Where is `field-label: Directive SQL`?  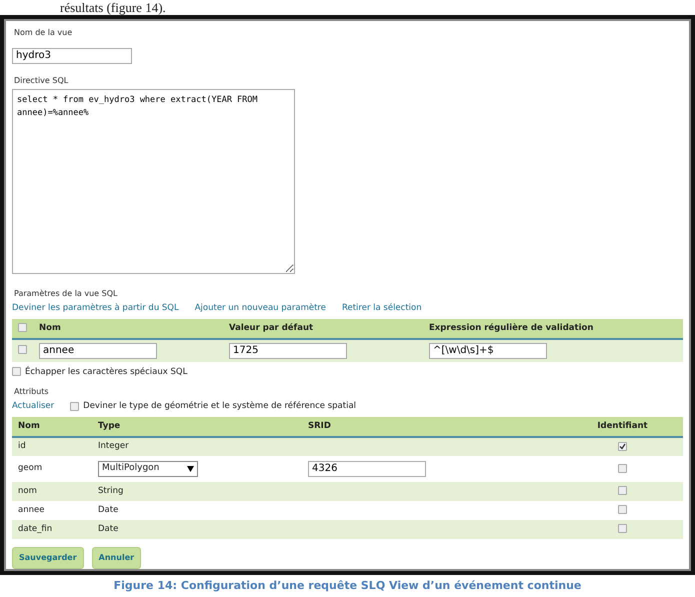
field-label: Directive SQL is located at coordinates (42, 81).